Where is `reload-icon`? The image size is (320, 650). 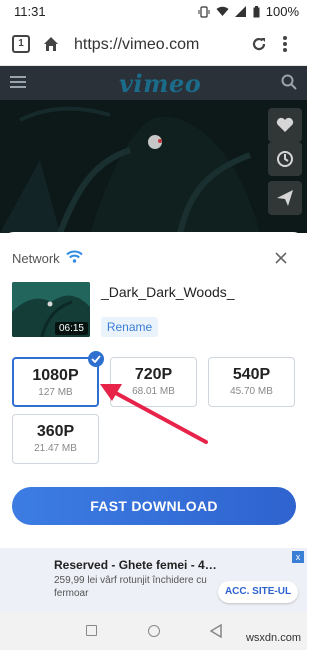 reload-icon is located at coordinates (259, 46).